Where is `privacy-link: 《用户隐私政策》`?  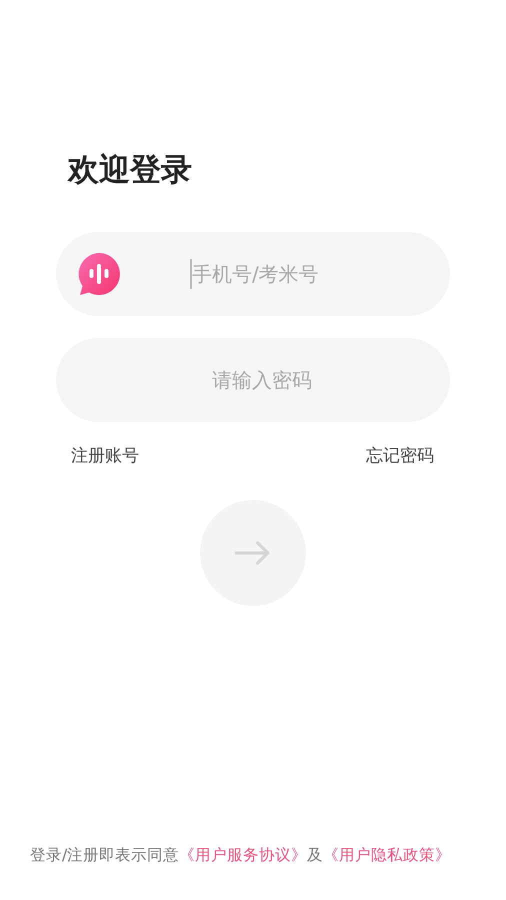
privacy-link: 《用户隐私政策》 is located at coordinates (387, 855).